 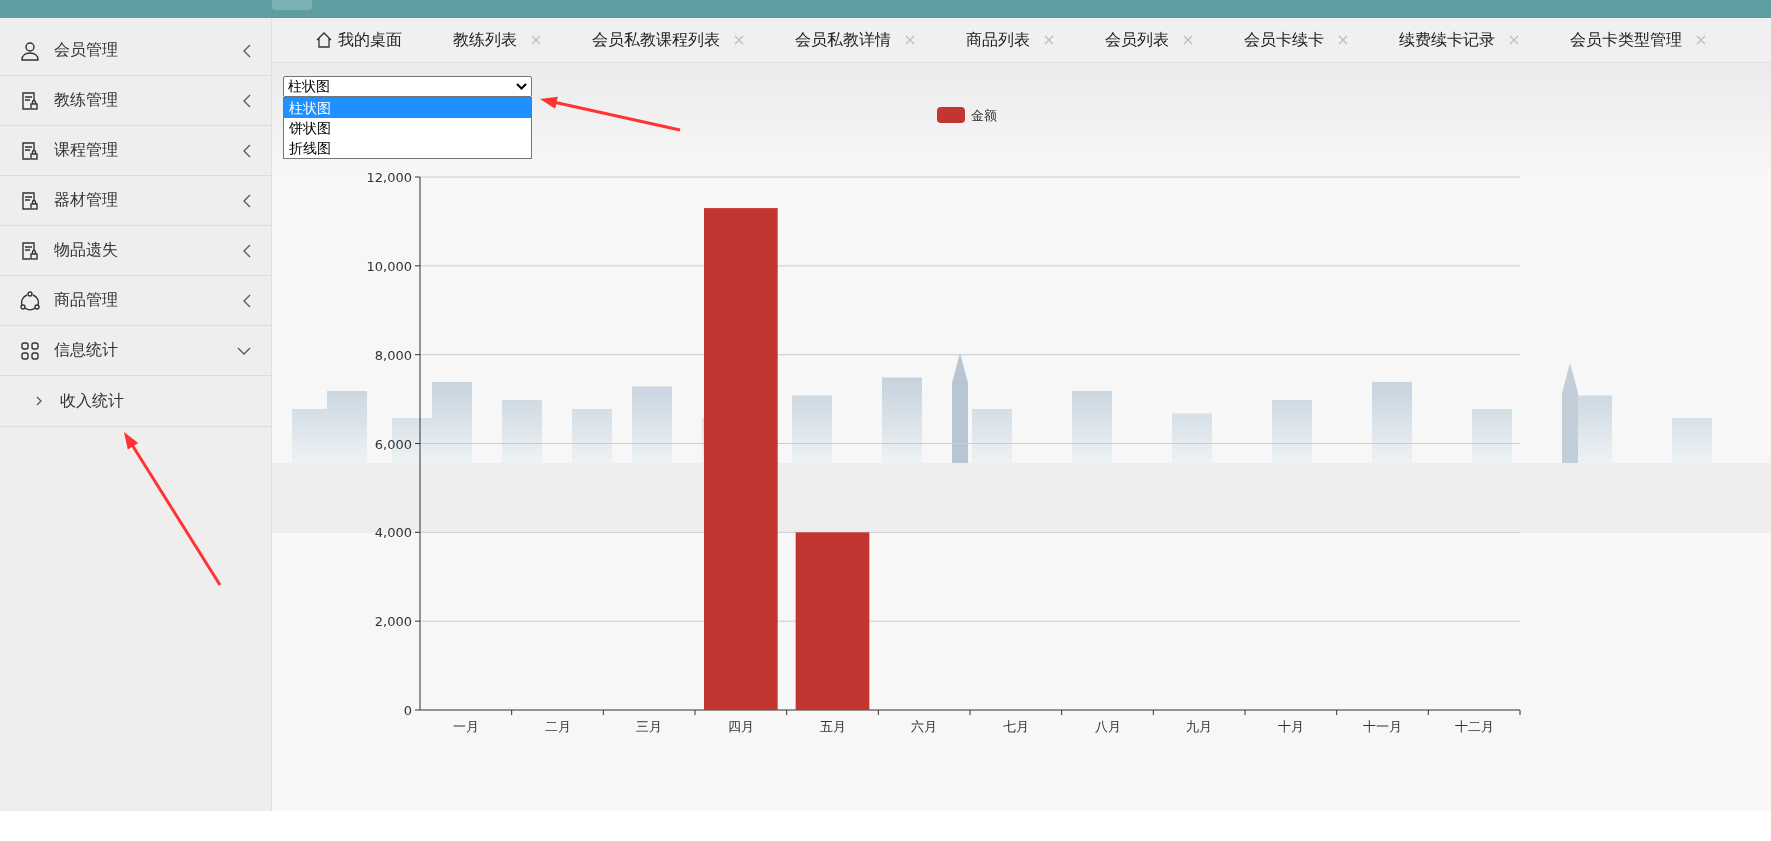 I want to click on axis-tick-label: 八月, so click(x=1107, y=726).